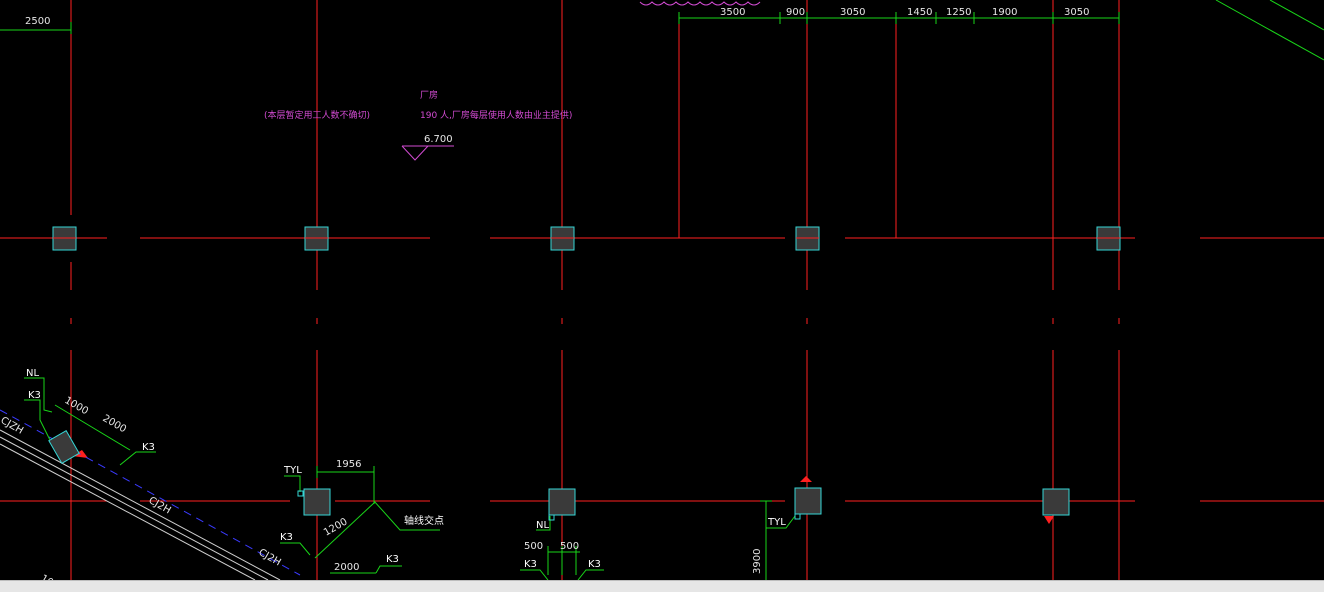 The image size is (1324, 592). What do you see at coordinates (429, 95) in the screenshot?
I see `note-title: 厂房` at bounding box center [429, 95].